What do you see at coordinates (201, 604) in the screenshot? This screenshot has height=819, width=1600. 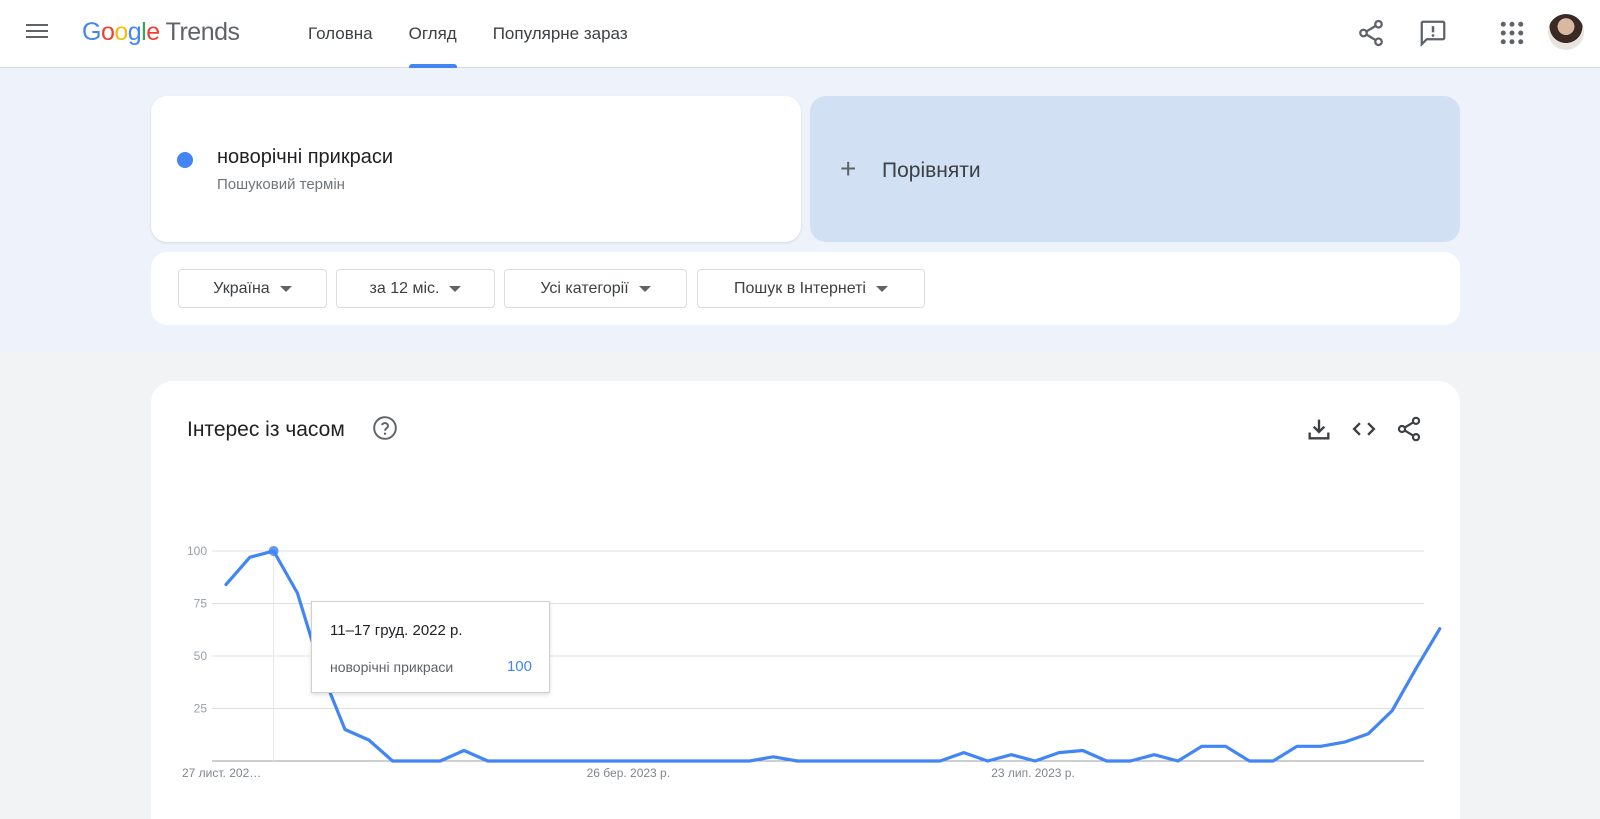 I see `y-tick-label: 75` at bounding box center [201, 604].